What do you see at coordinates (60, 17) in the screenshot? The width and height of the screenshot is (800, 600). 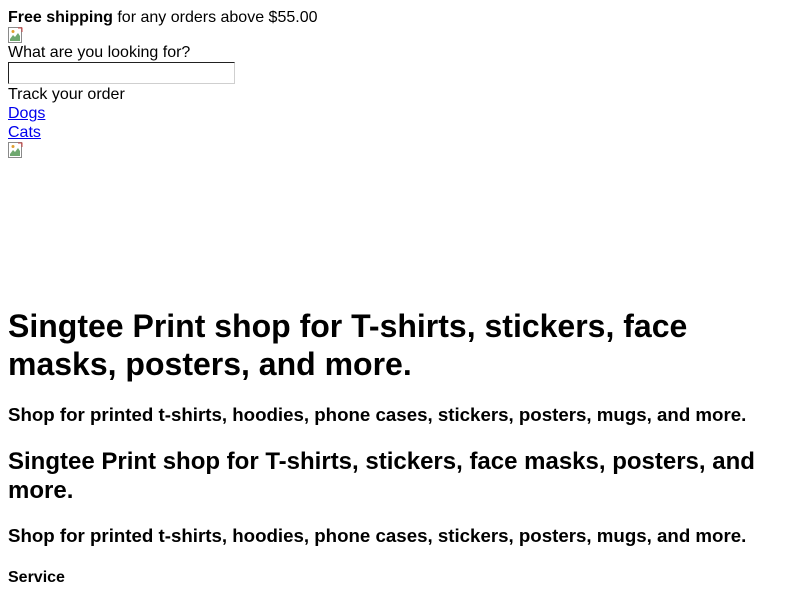 I see `promo-bold: Free shipping` at bounding box center [60, 17].